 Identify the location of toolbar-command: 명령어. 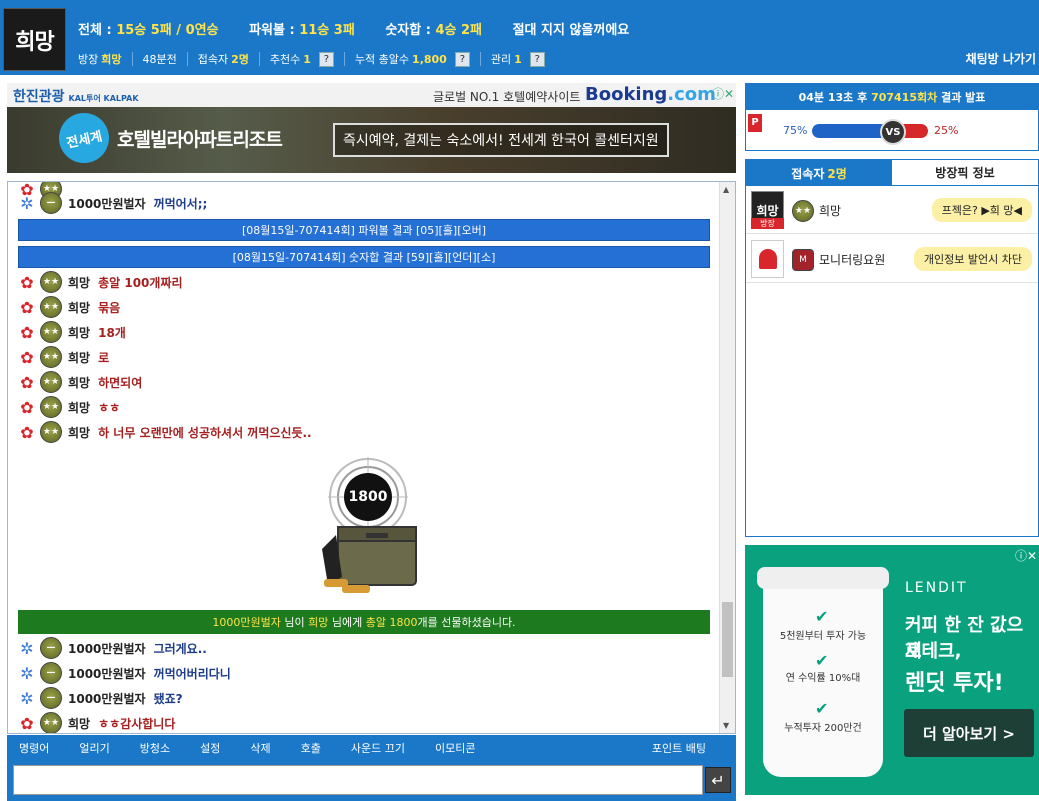
(34, 748).